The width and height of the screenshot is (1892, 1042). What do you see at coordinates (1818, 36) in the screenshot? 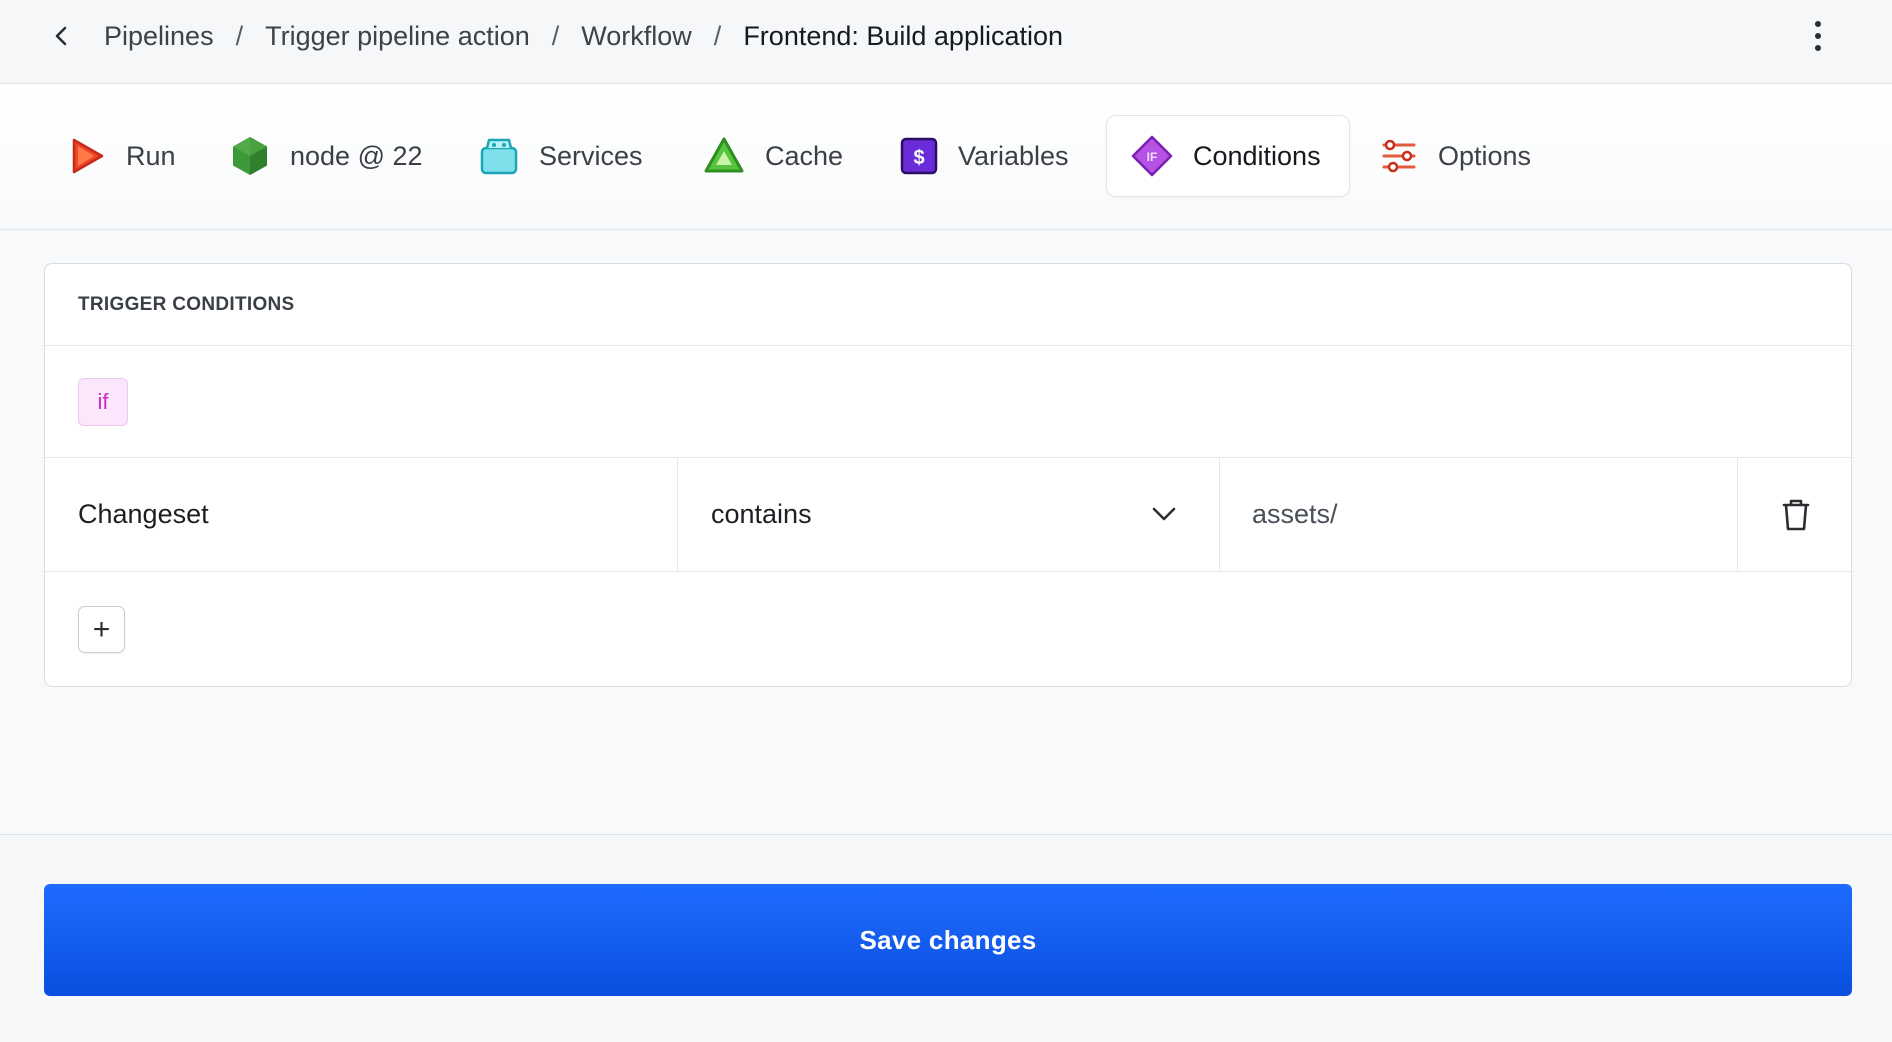
I see `kebab-menu-icon` at bounding box center [1818, 36].